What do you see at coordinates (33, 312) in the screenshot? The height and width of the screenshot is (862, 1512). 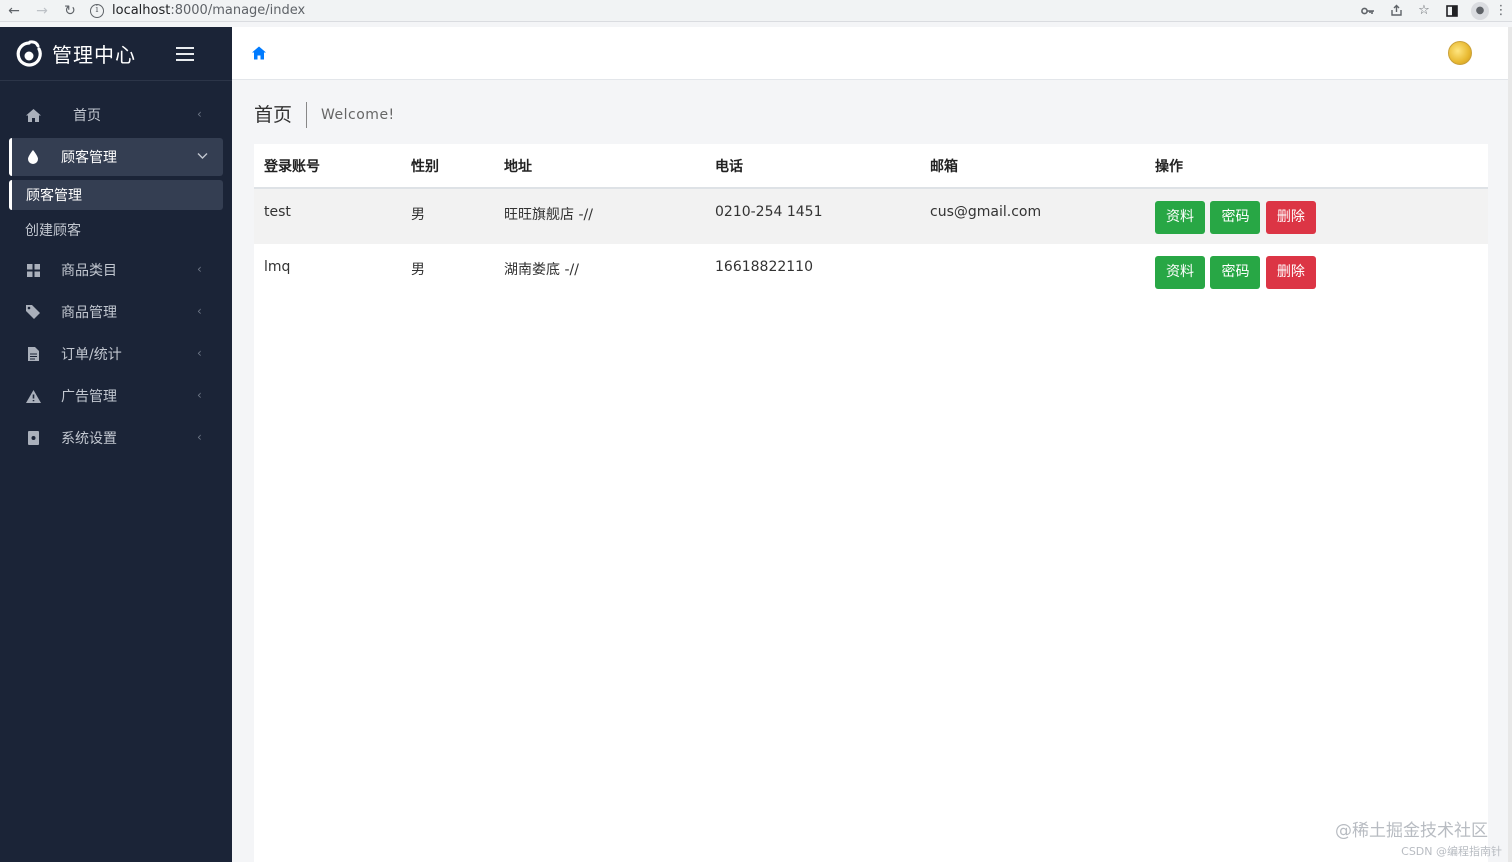 I see `tag-icon` at bounding box center [33, 312].